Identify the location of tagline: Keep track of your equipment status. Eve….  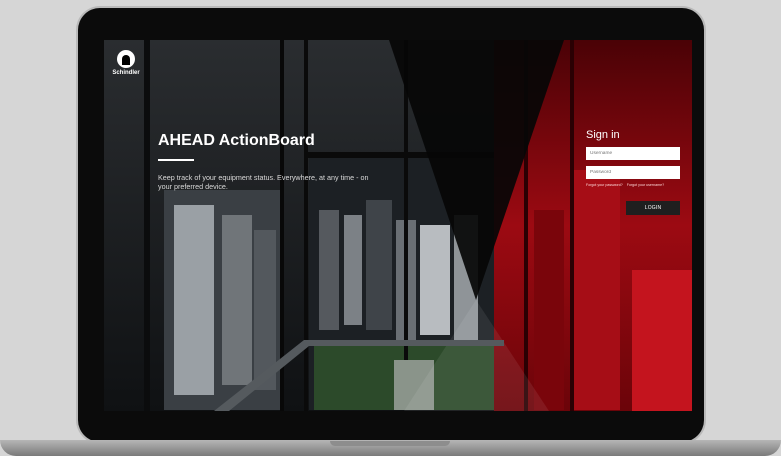
(263, 182).